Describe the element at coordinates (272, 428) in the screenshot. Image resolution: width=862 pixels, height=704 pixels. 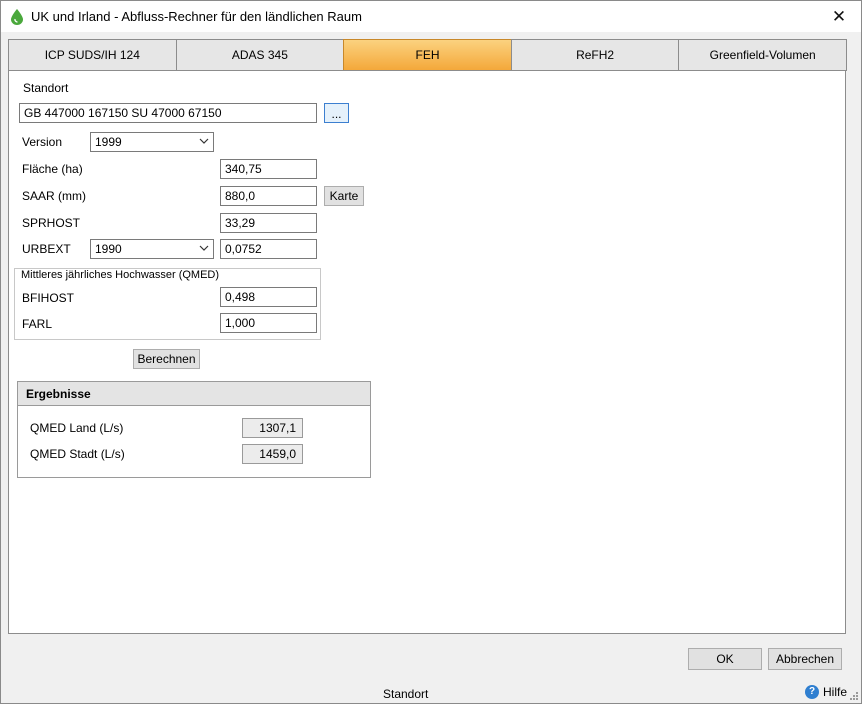
I see `qmed-land-value: 1307,1` at that location.